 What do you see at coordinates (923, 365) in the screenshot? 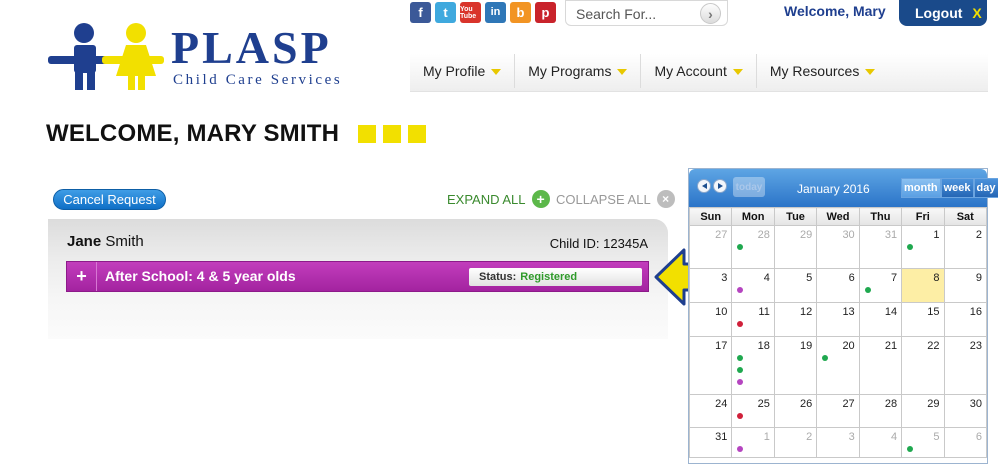
I see `calendar-day: 22` at bounding box center [923, 365].